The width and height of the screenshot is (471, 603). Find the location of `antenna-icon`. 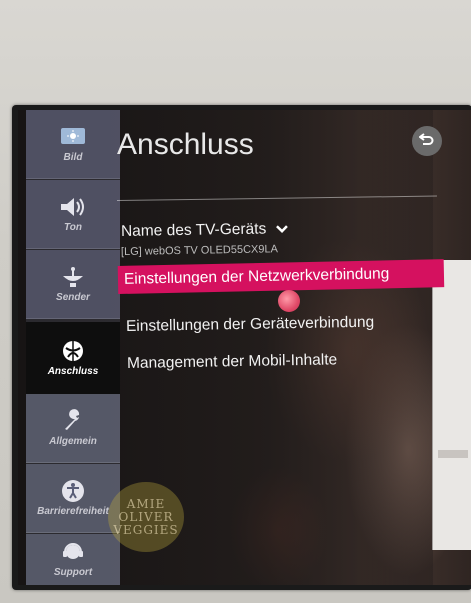

antenna-icon is located at coordinates (73, 277).